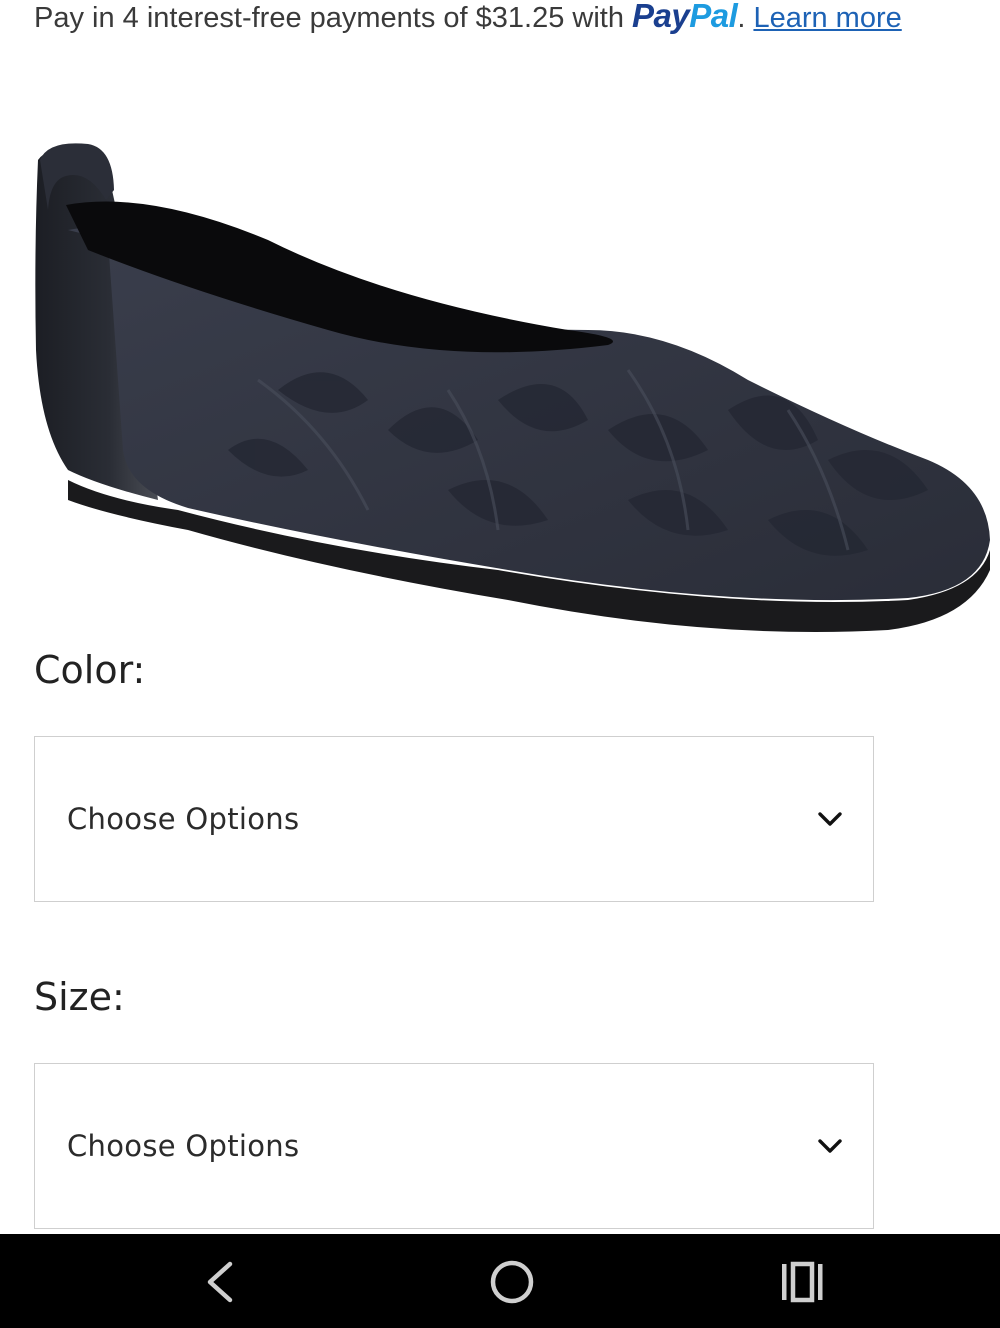 This screenshot has width=1000, height=1328. I want to click on size-label: Size:, so click(79, 997).